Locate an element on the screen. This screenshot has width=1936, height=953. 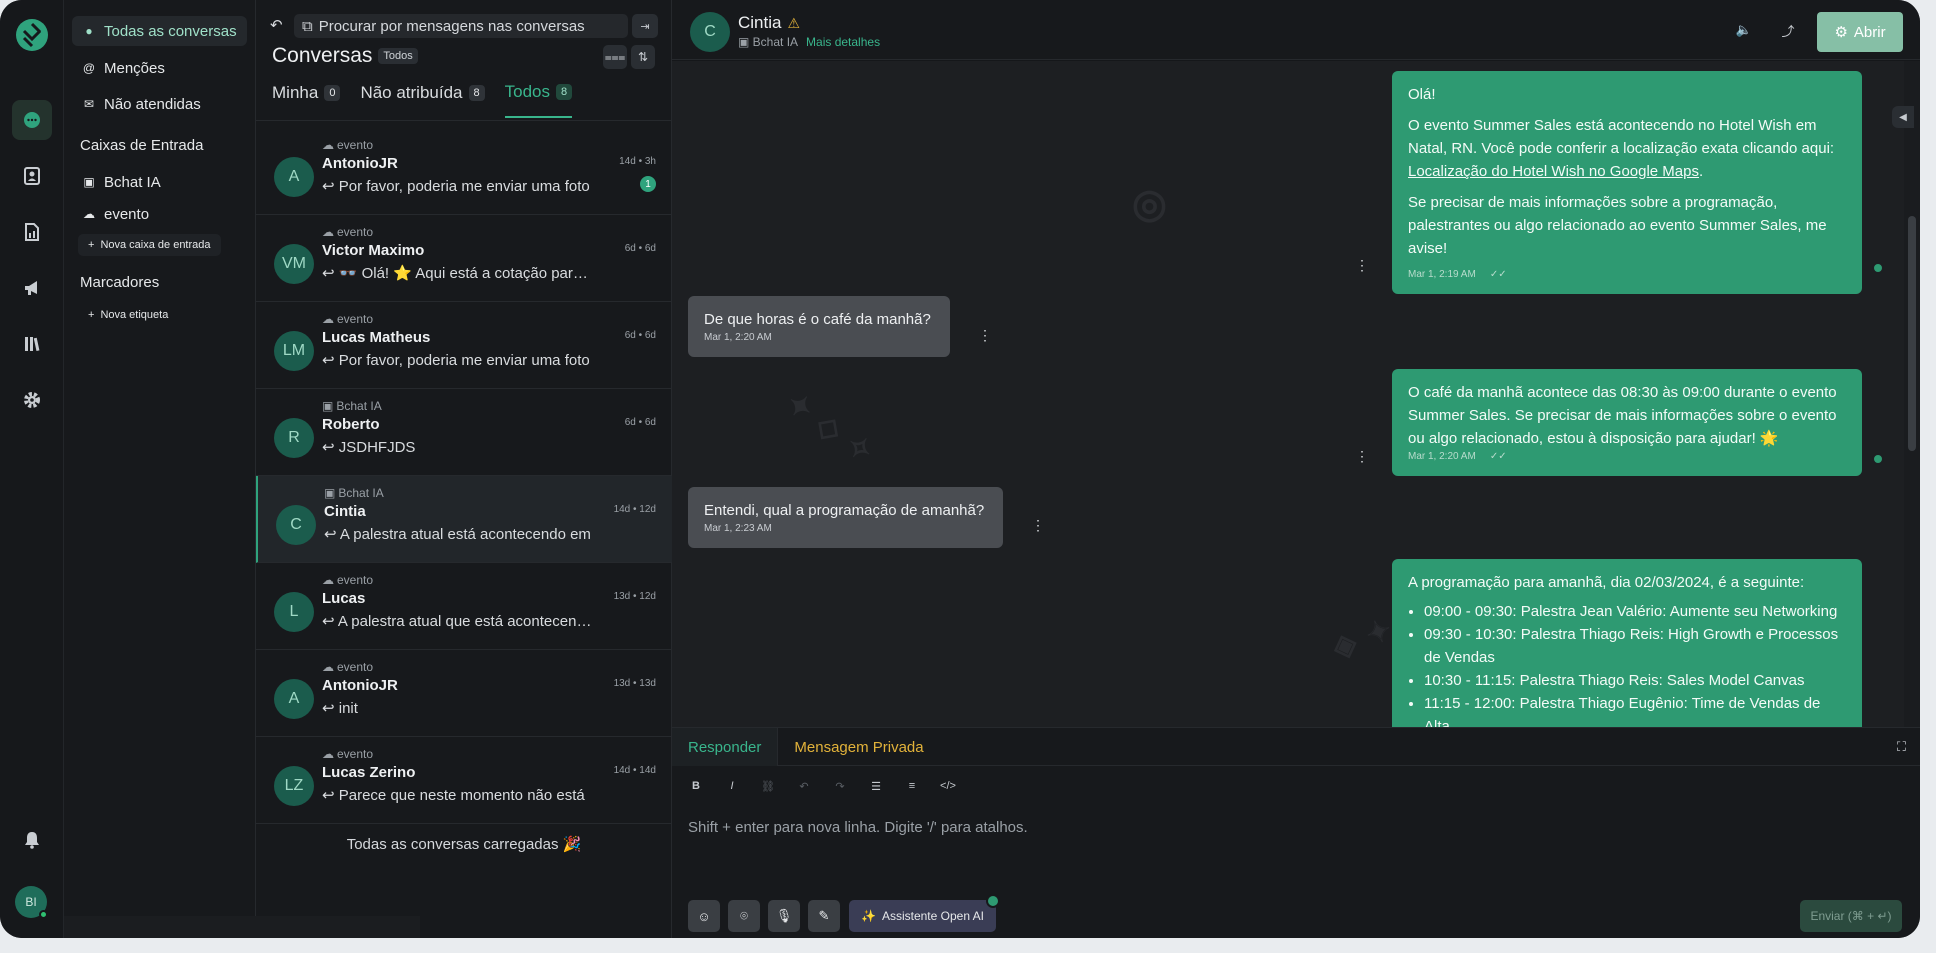
redo-icon: ↷ is located at coordinates (840, 786).